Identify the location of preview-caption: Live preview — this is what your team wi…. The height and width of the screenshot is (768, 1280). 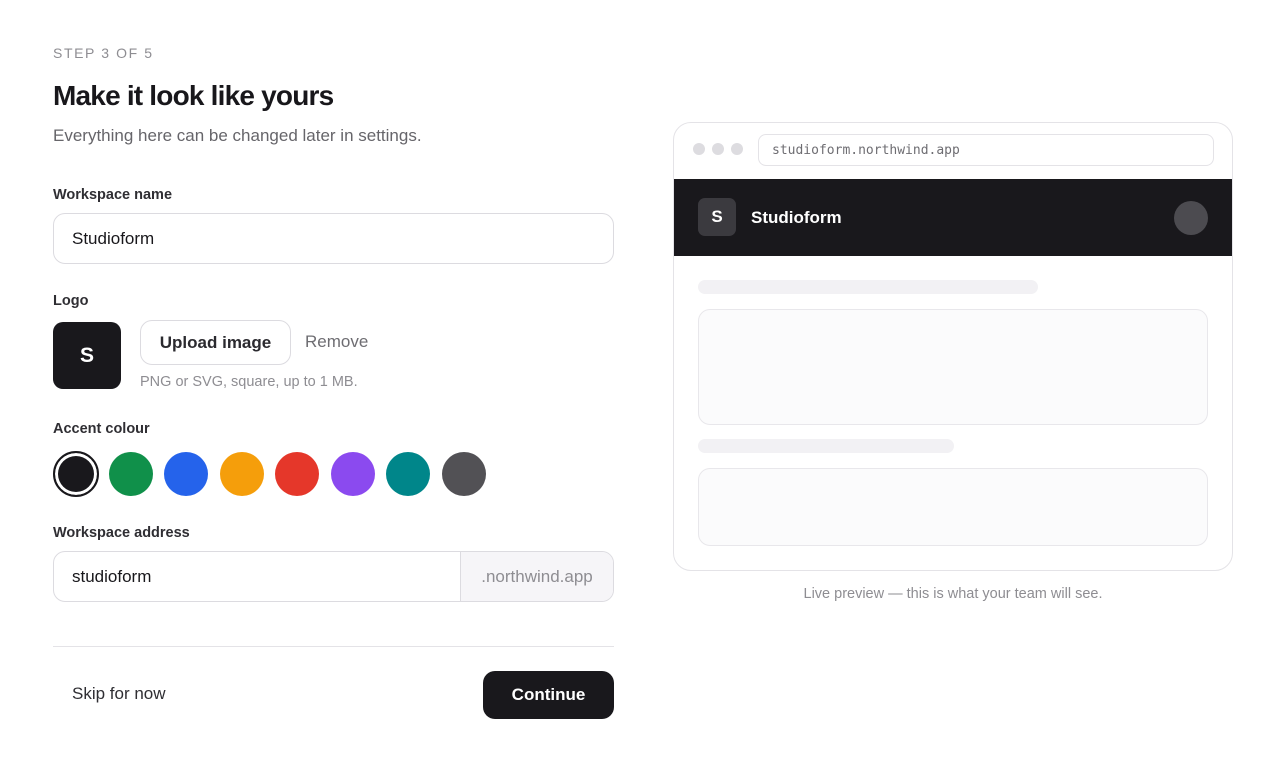
(953, 594).